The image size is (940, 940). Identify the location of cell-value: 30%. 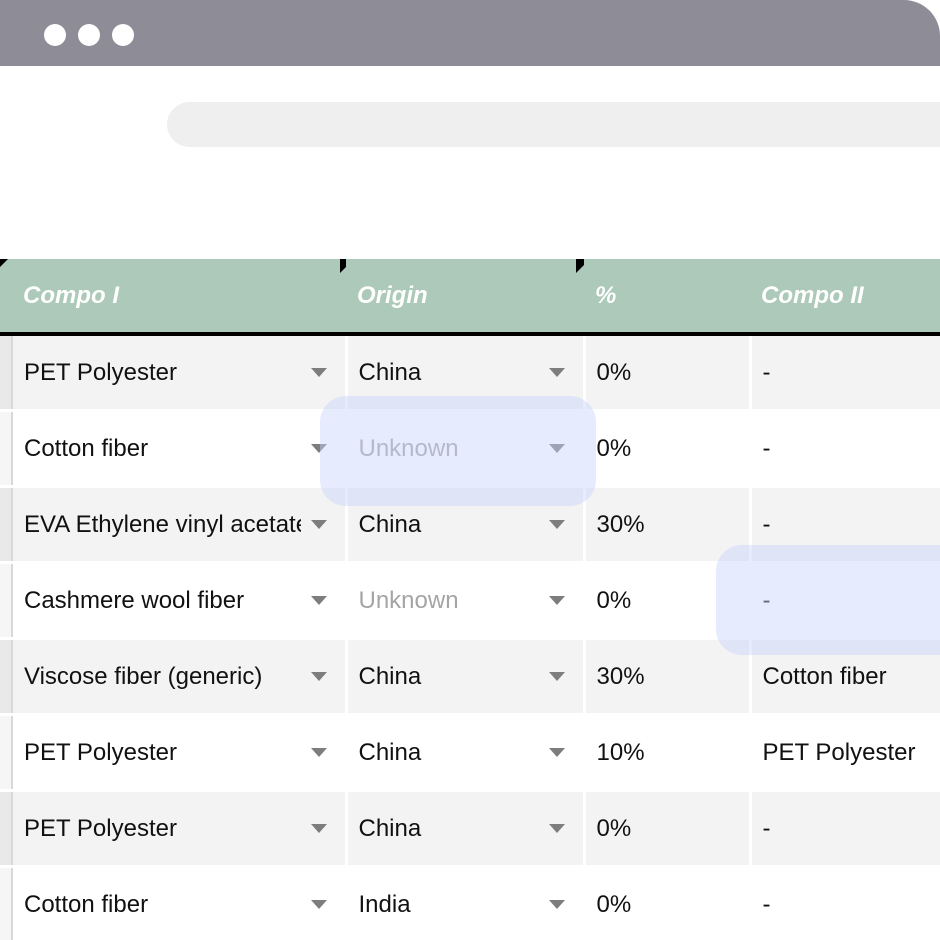
(620, 524).